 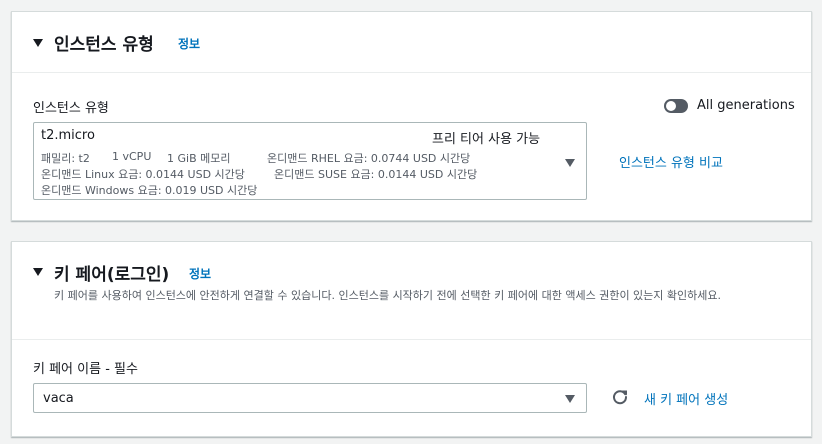 What do you see at coordinates (671, 161) in the screenshot?
I see `compare-instance-types-link: 인스턴스 유형 비교` at bounding box center [671, 161].